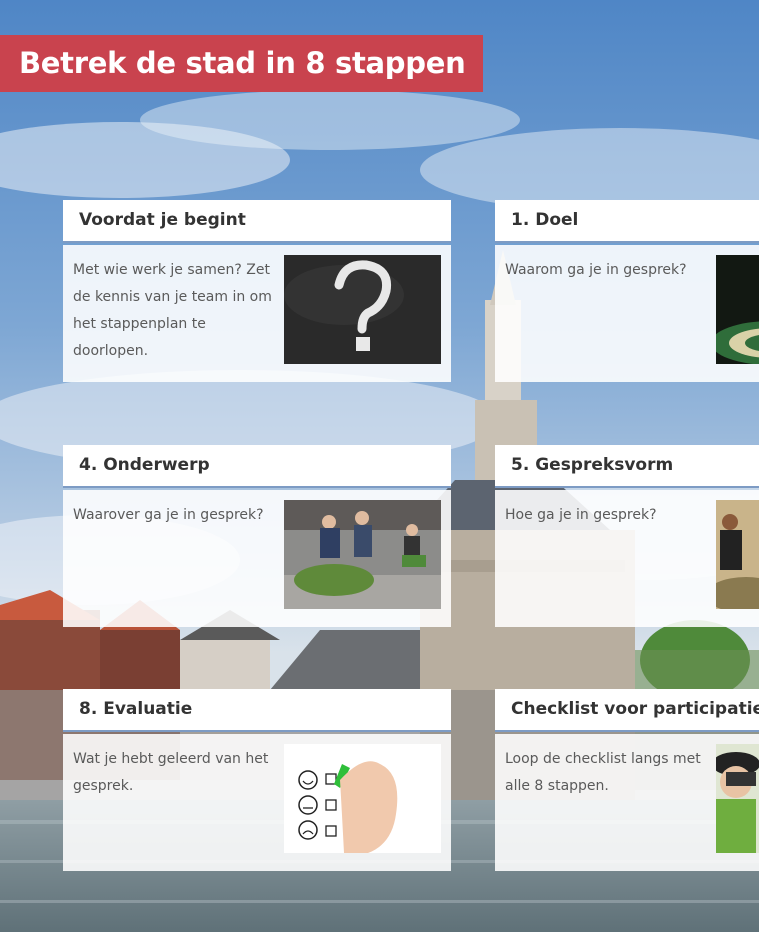 Image resolution: width=759 pixels, height=932 pixels. Describe the element at coordinates (362, 798) in the screenshot. I see `feedback-checklist-image` at that location.